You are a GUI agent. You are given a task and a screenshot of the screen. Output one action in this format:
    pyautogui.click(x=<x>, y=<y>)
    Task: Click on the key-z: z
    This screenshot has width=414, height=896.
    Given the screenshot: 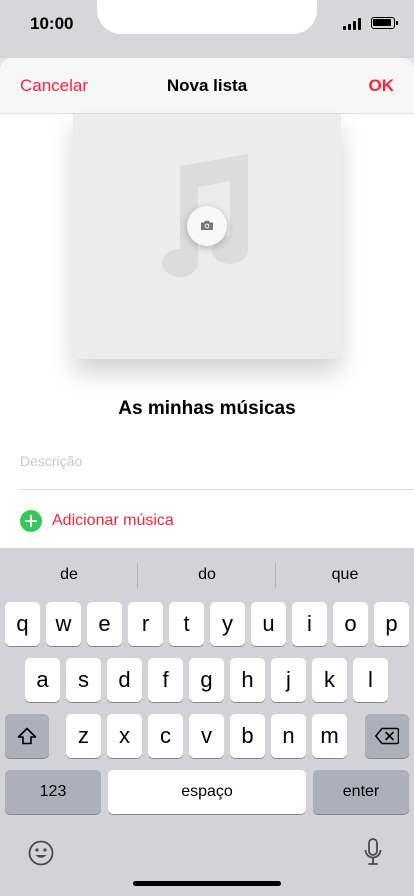 What is the action you would take?
    pyautogui.click(x=83, y=736)
    